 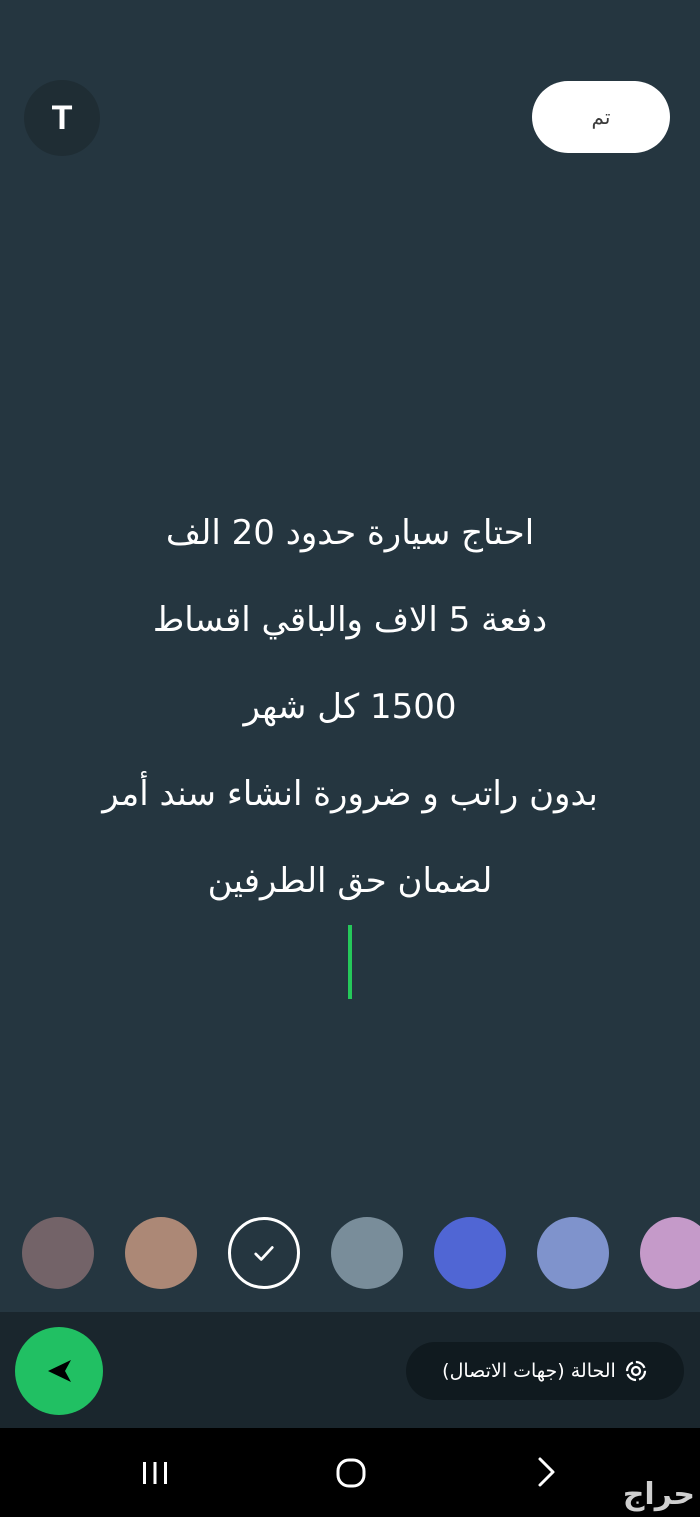 I want to click on send-button, so click(x=59, y=1371).